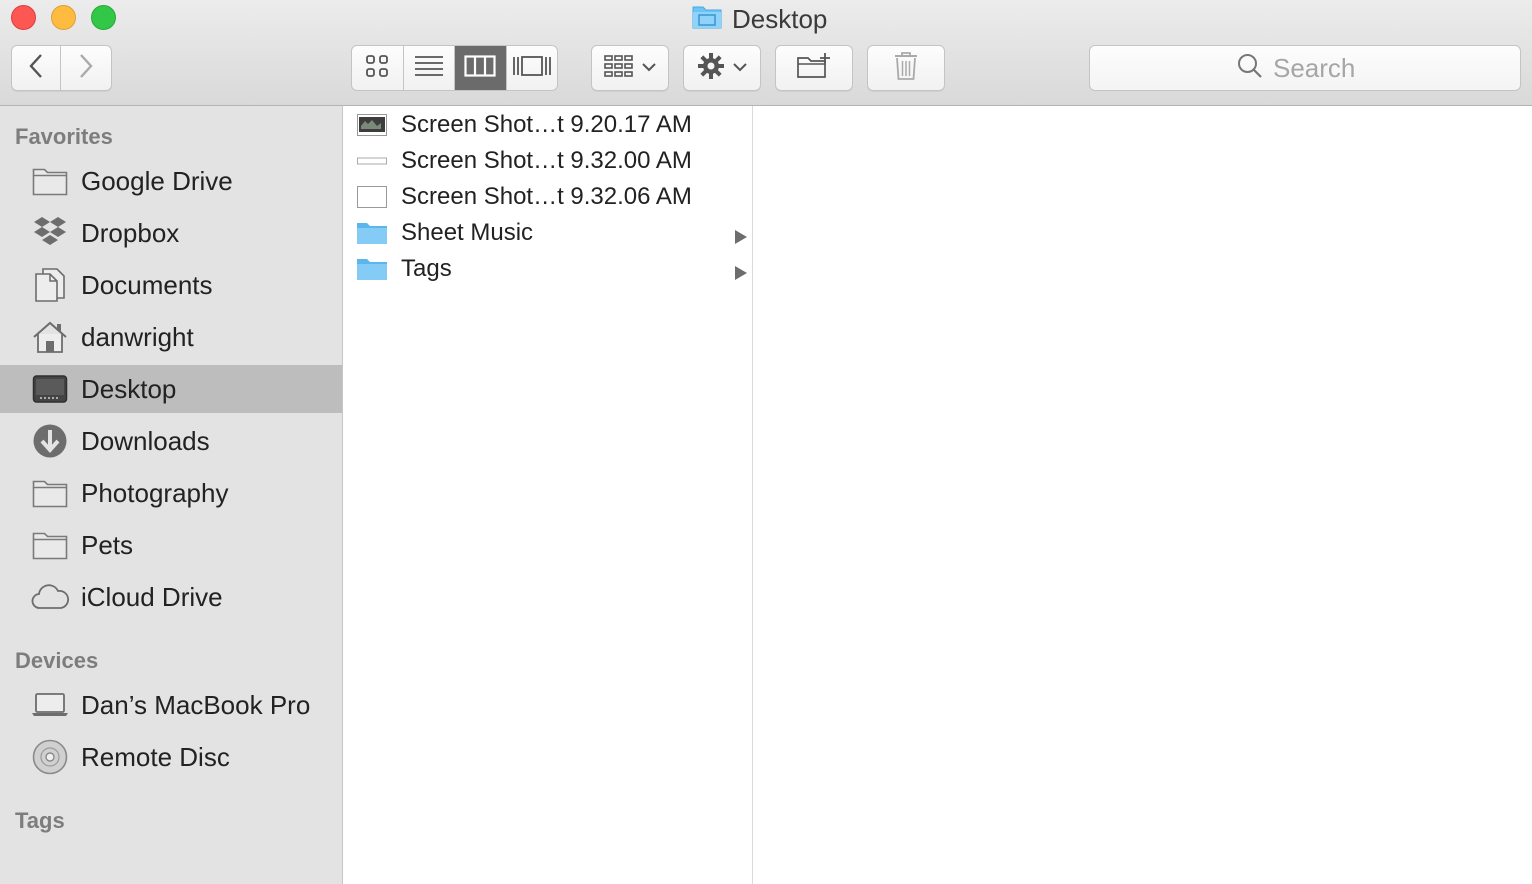 The height and width of the screenshot is (884, 1532). I want to click on sidebar-item-label: Dropbox, so click(130, 232).